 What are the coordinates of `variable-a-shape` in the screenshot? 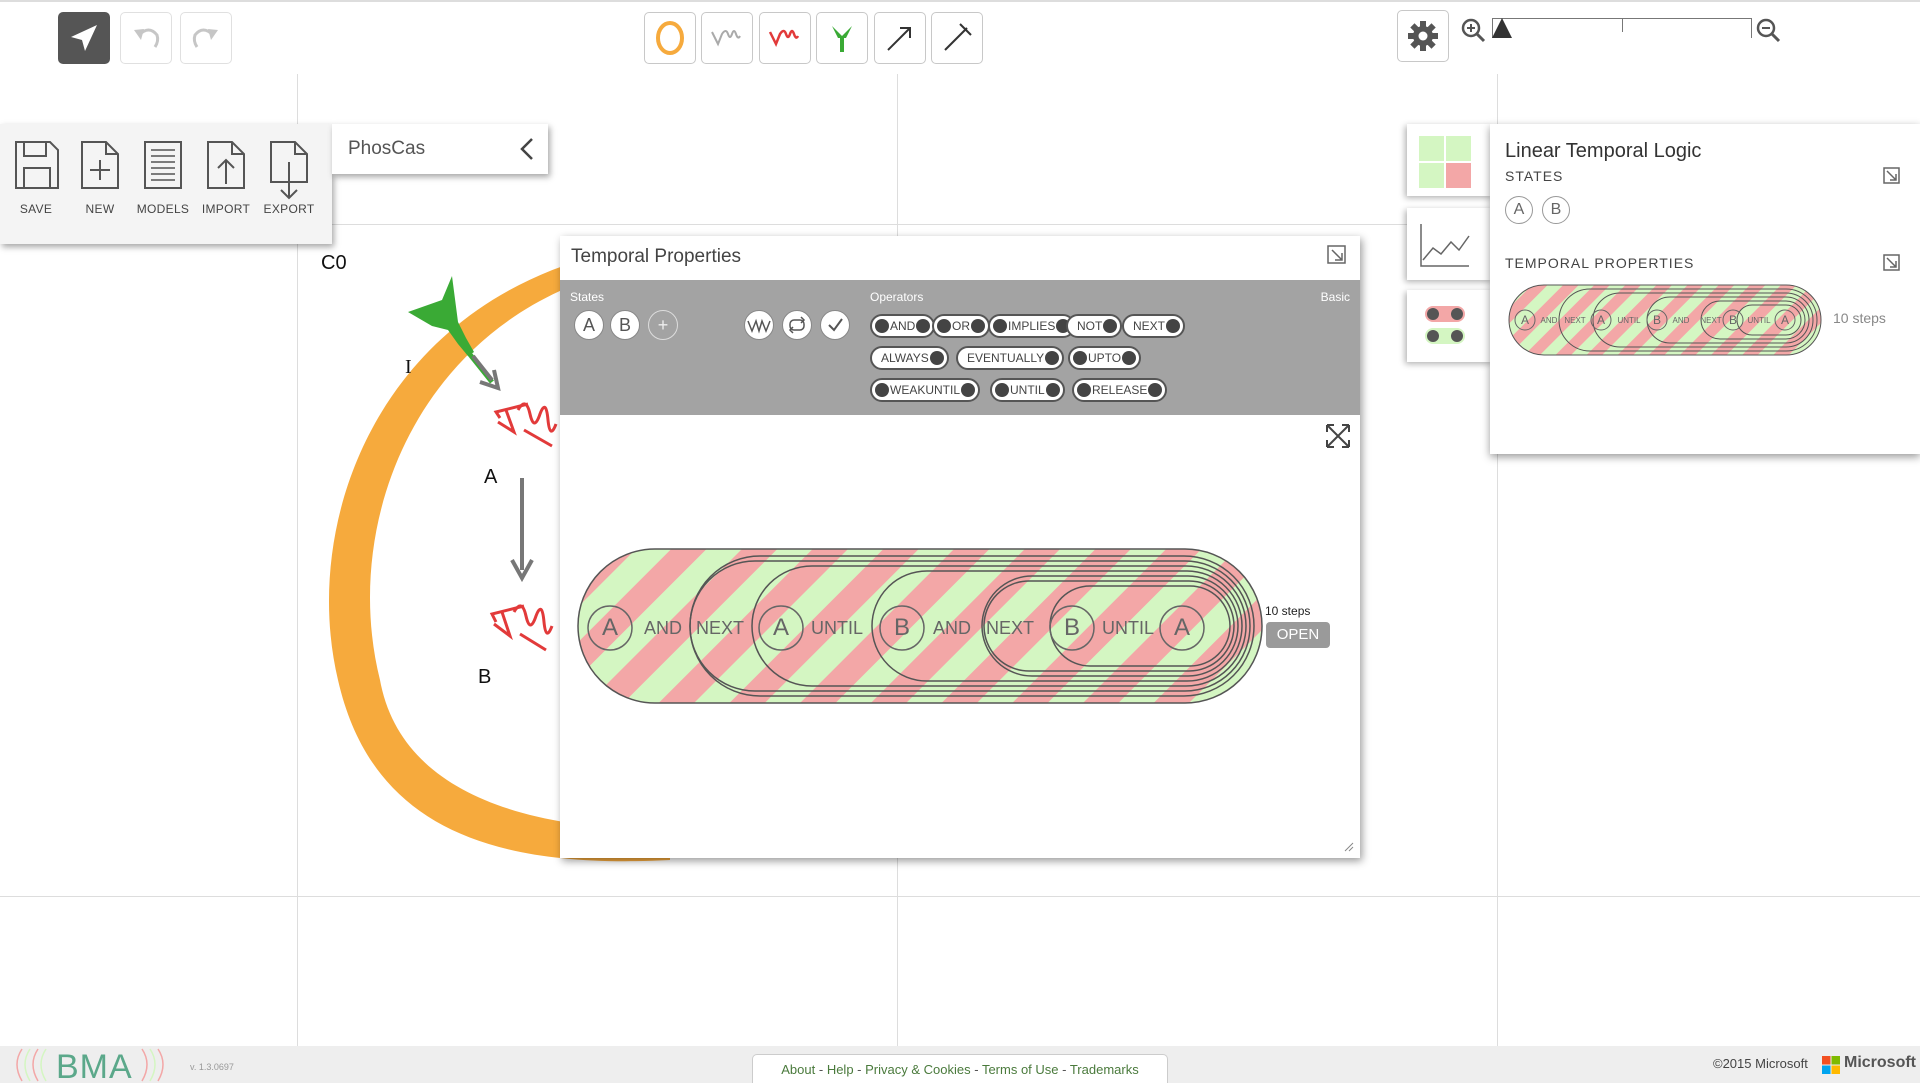 It's located at (525, 425).